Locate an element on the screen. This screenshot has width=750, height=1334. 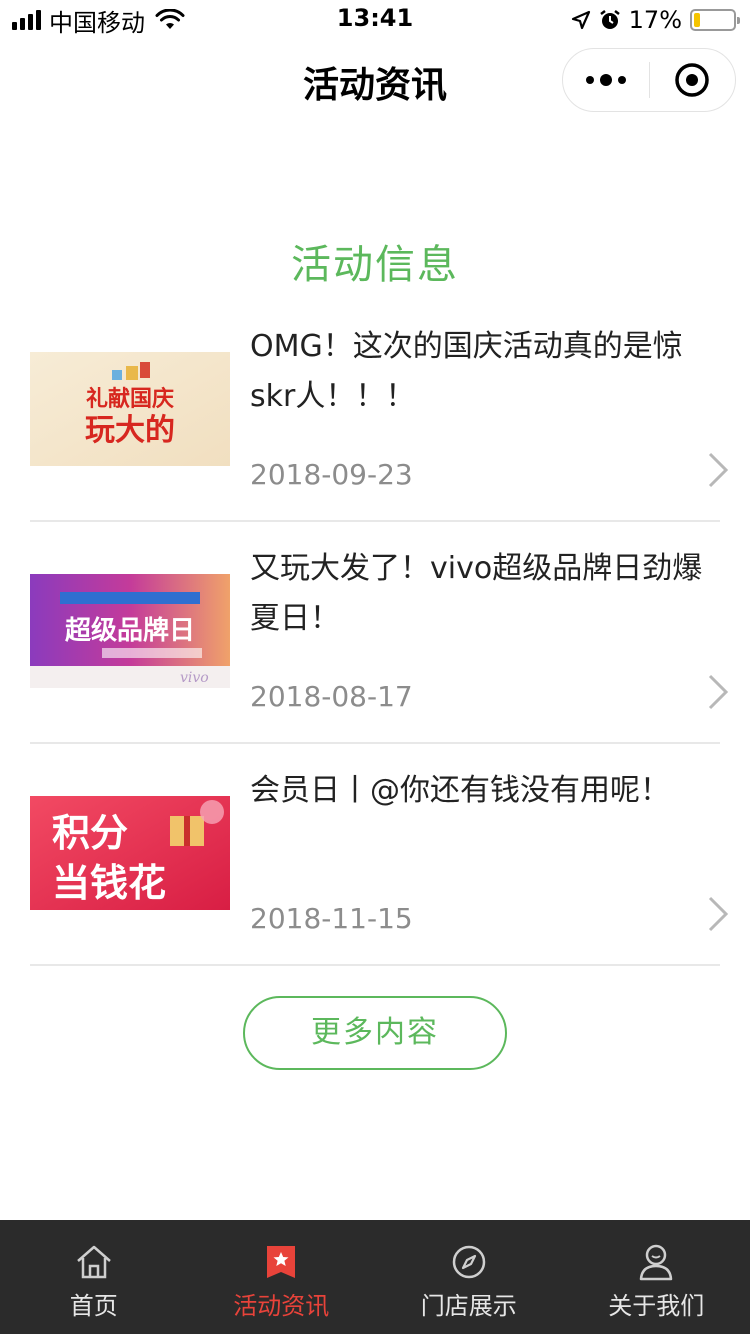
thumb-text-line1: 礼献国庆 is located at coordinates (130, 399).